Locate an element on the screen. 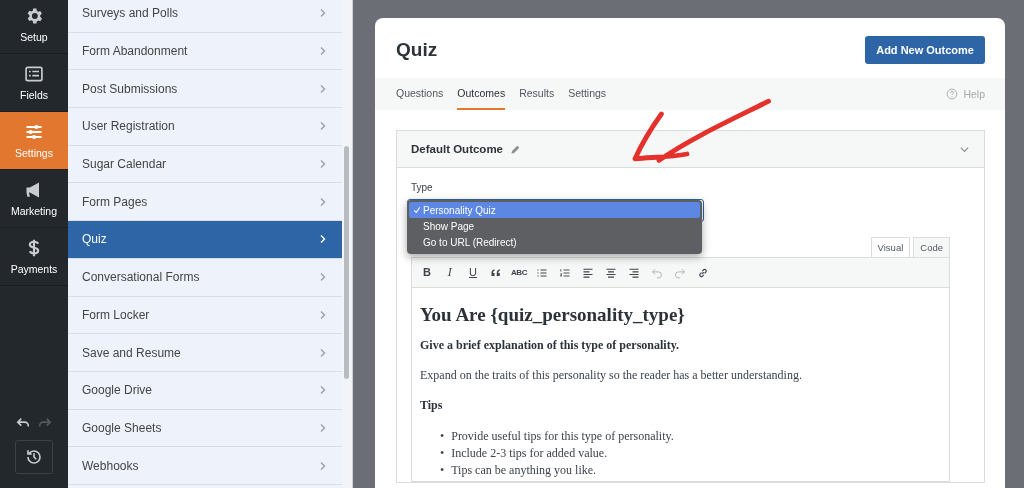  tab: Questions is located at coordinates (420, 94).